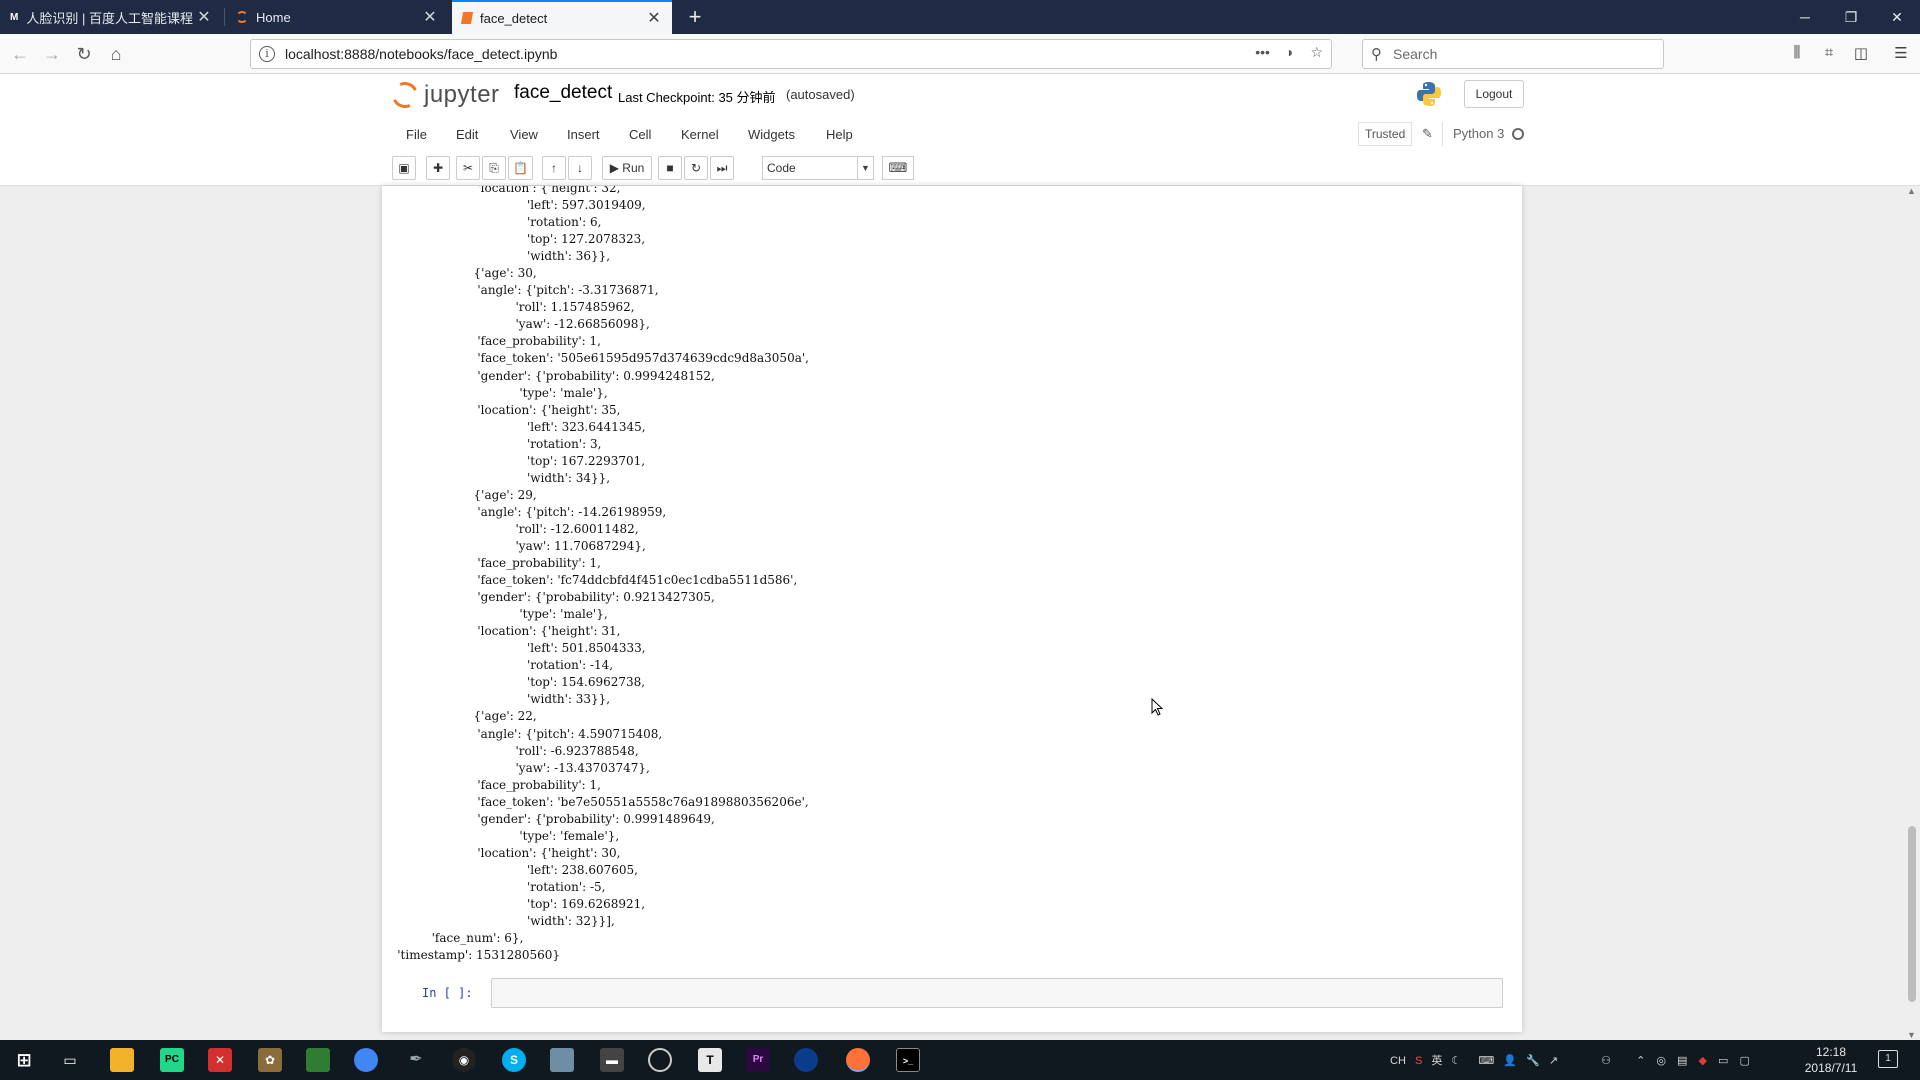 This screenshot has height=1080, width=1920. What do you see at coordinates (695, 17) in the screenshot?
I see `new-tab-button: +` at bounding box center [695, 17].